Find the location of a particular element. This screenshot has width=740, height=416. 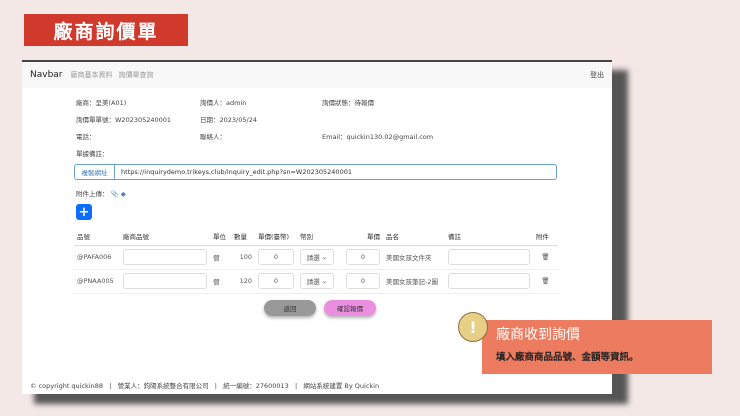

col-note: 備註 is located at coordinates (489, 237).